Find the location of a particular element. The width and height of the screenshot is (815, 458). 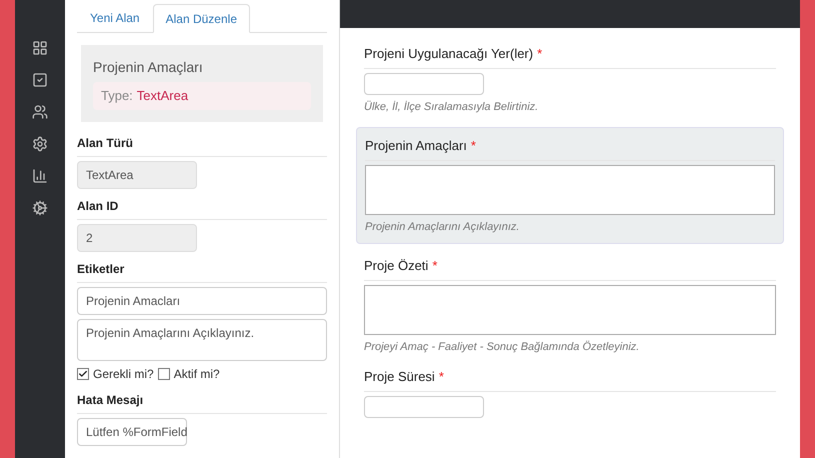

description-textarea: Projenin Amaçlarını Açıklayınız. is located at coordinates (202, 339).